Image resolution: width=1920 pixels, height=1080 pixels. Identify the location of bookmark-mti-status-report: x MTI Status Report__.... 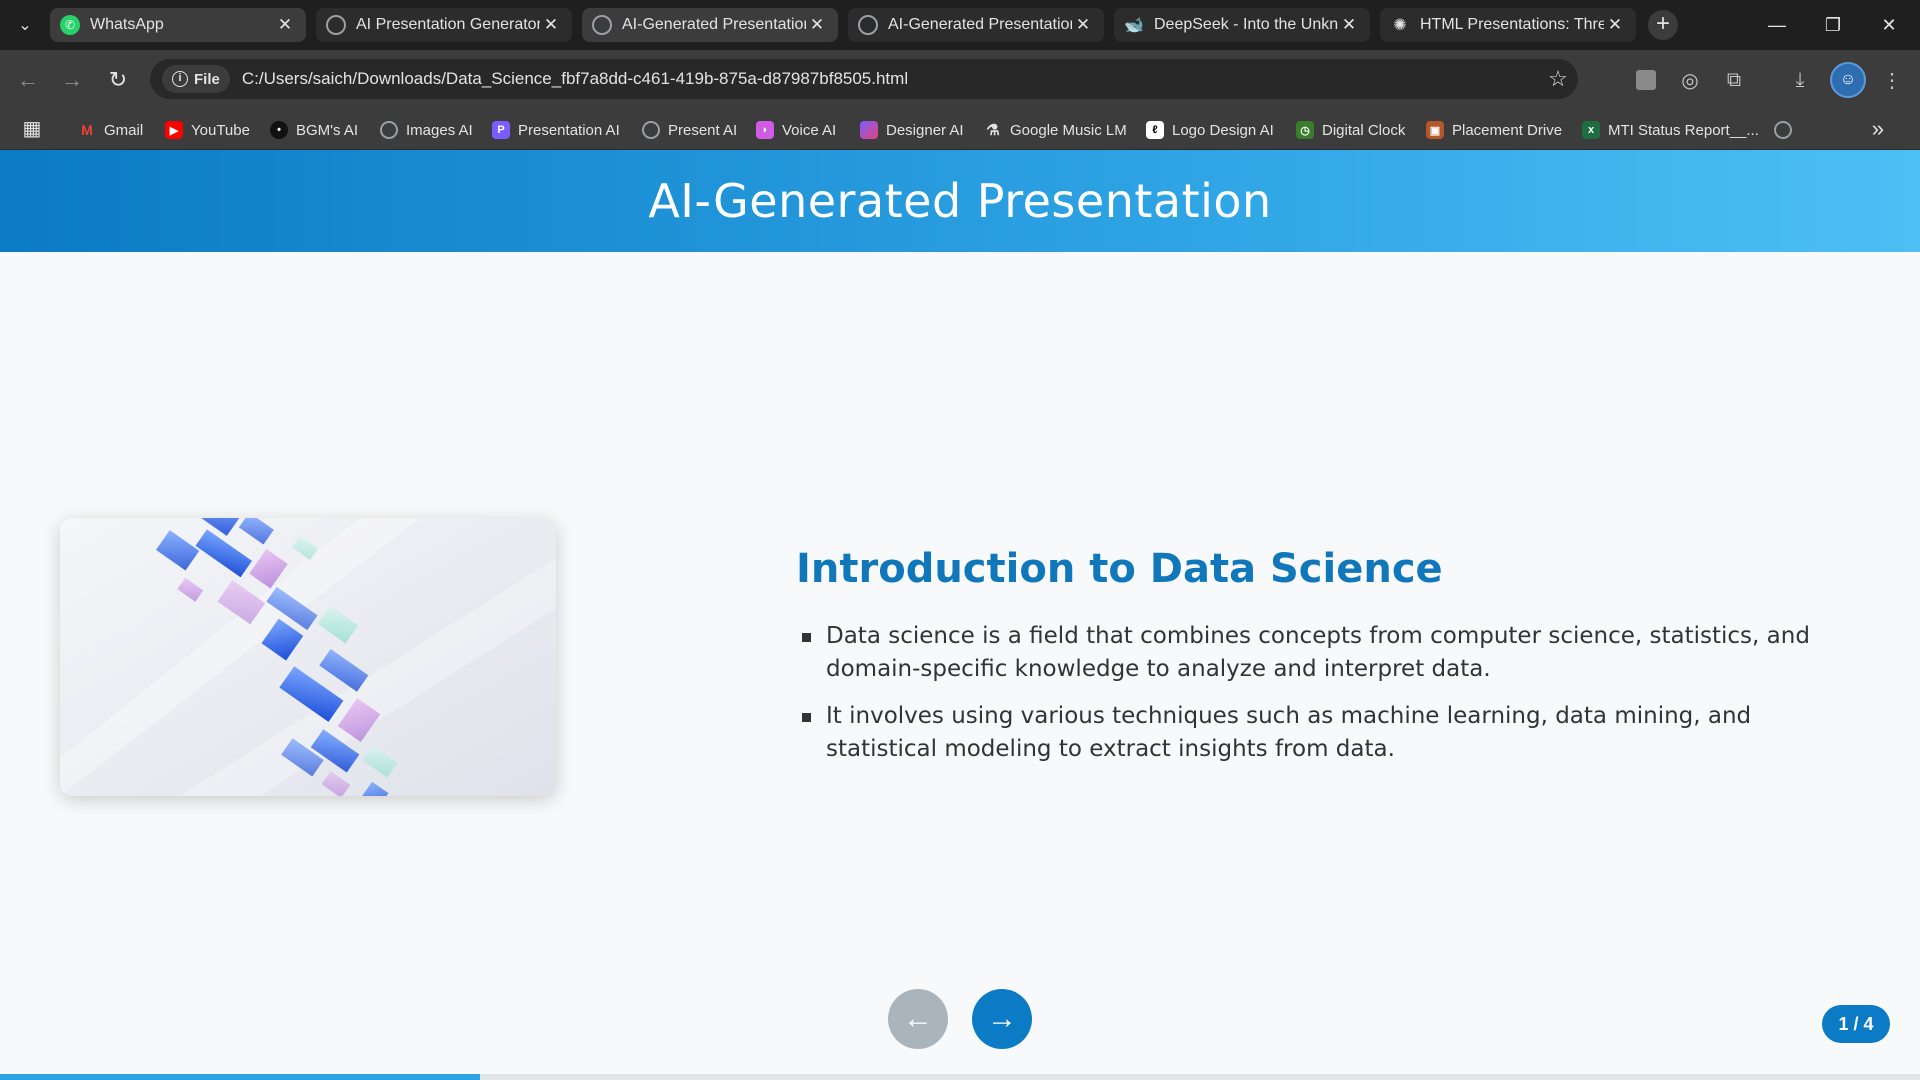
(1670, 130).